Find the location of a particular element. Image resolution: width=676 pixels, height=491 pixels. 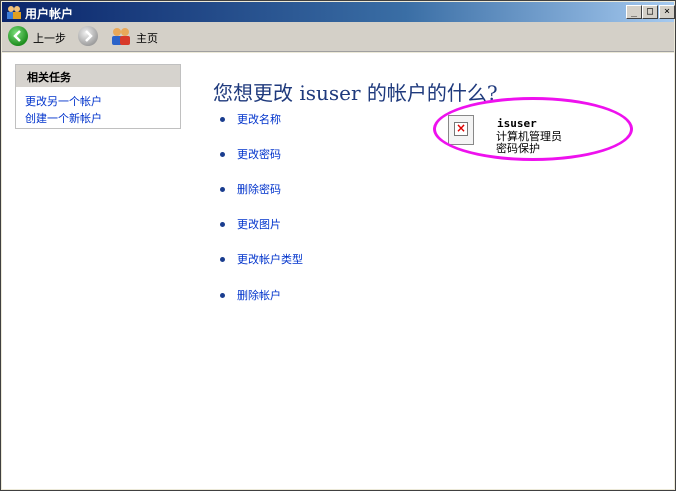

password-status: 密码保护 is located at coordinates (518, 148).